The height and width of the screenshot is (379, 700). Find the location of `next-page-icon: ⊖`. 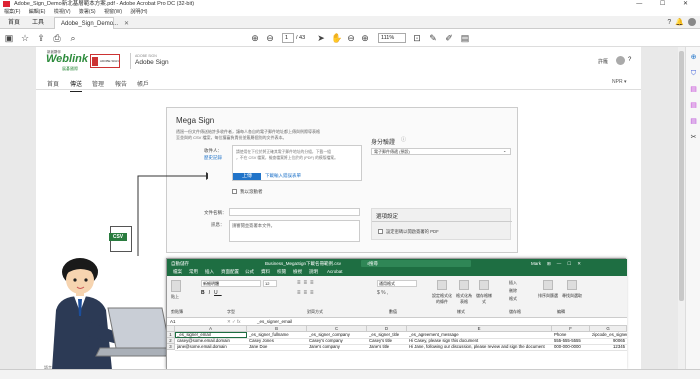

next-page-icon: ⊖ is located at coordinates (270, 38).